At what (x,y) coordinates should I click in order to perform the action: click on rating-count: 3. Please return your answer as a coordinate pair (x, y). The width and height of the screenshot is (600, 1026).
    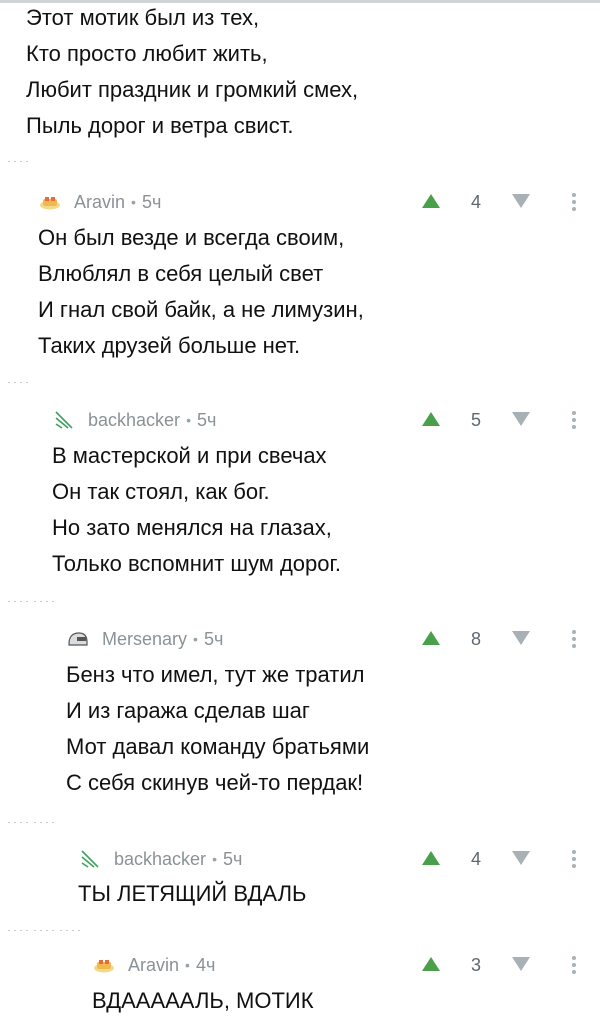
    Looking at the image, I should click on (475, 965).